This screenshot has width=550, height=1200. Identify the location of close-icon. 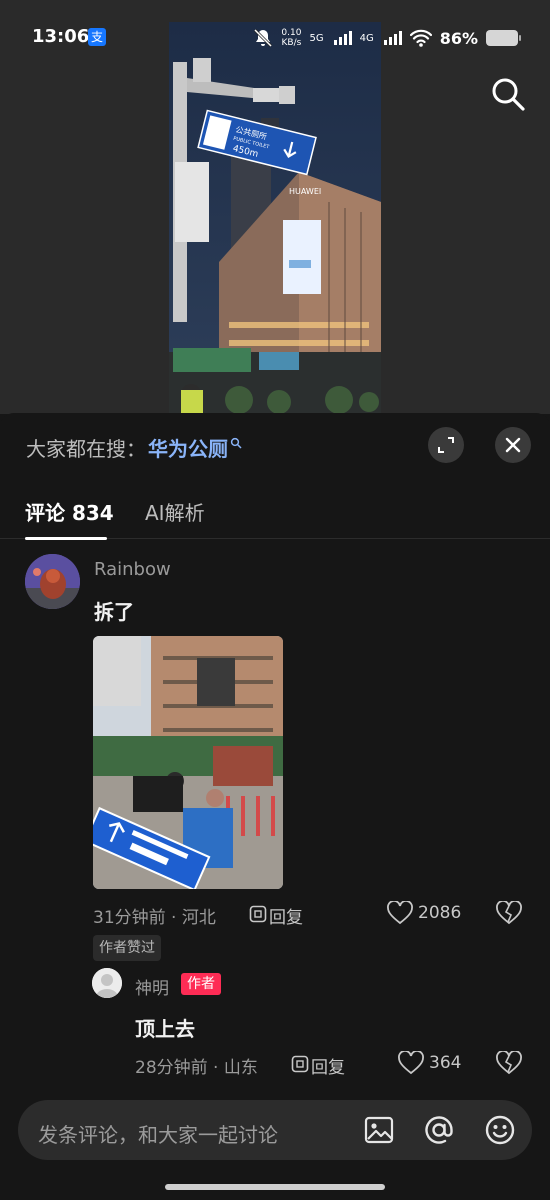
(513, 445).